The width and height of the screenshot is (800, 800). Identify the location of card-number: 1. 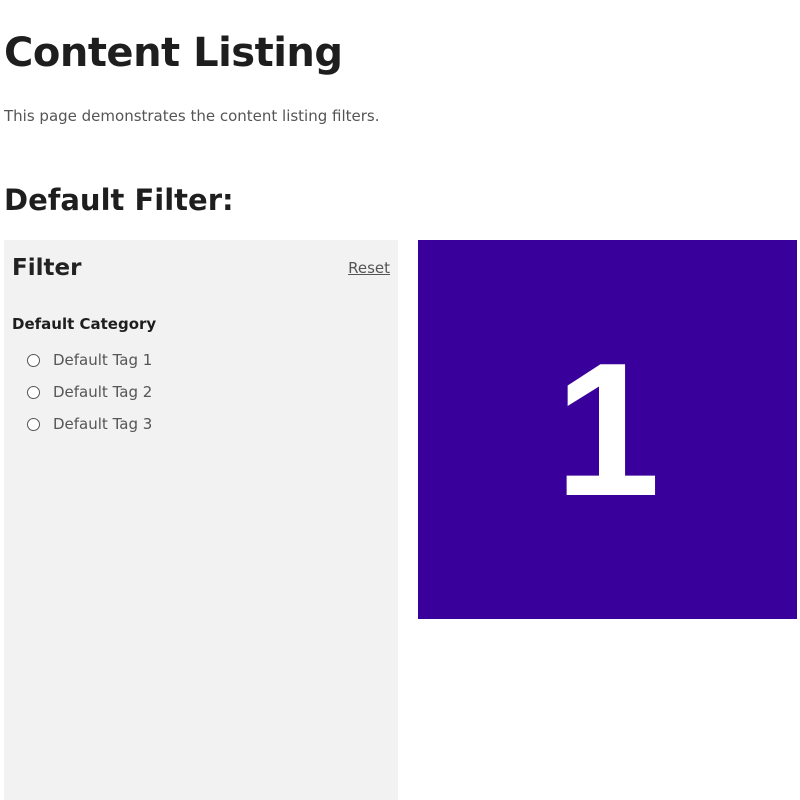
(607, 429).